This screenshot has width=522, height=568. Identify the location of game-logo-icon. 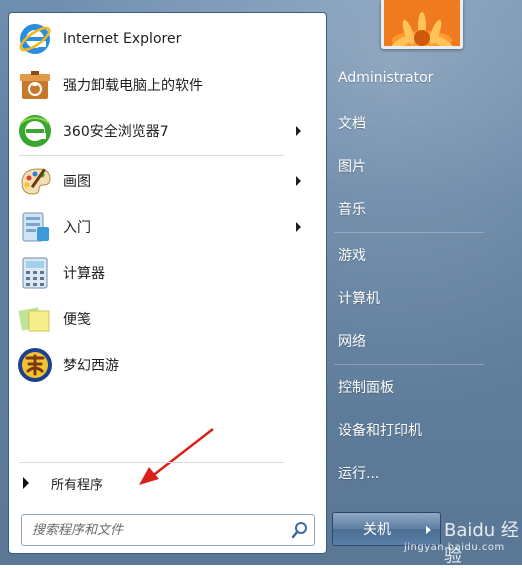
(35, 365).